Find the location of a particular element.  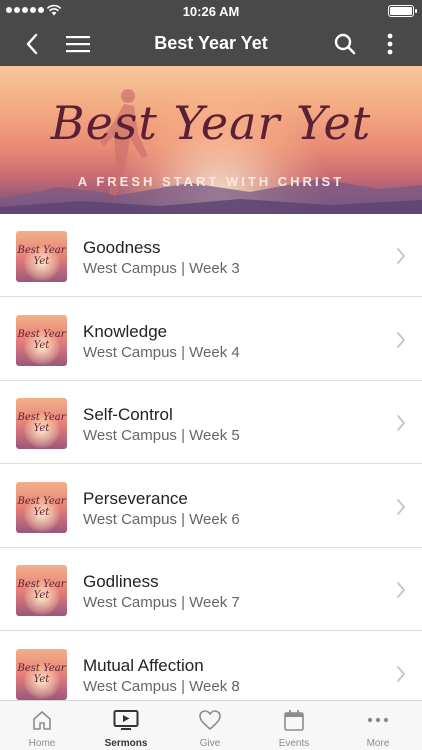

sermon-meta: West Campus | Week 7 is located at coordinates (161, 602).